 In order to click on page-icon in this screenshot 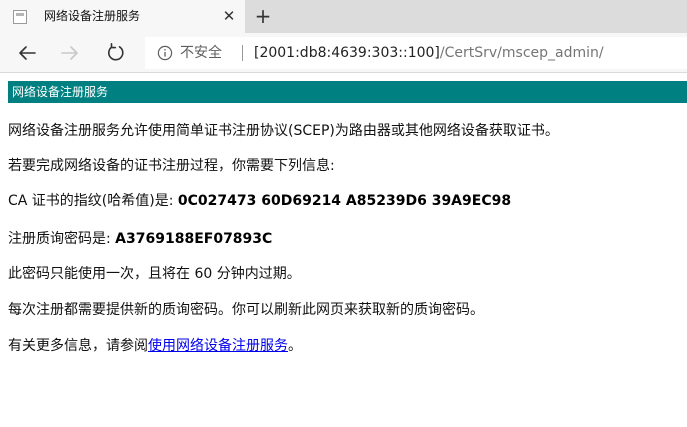, I will do `click(20, 17)`.